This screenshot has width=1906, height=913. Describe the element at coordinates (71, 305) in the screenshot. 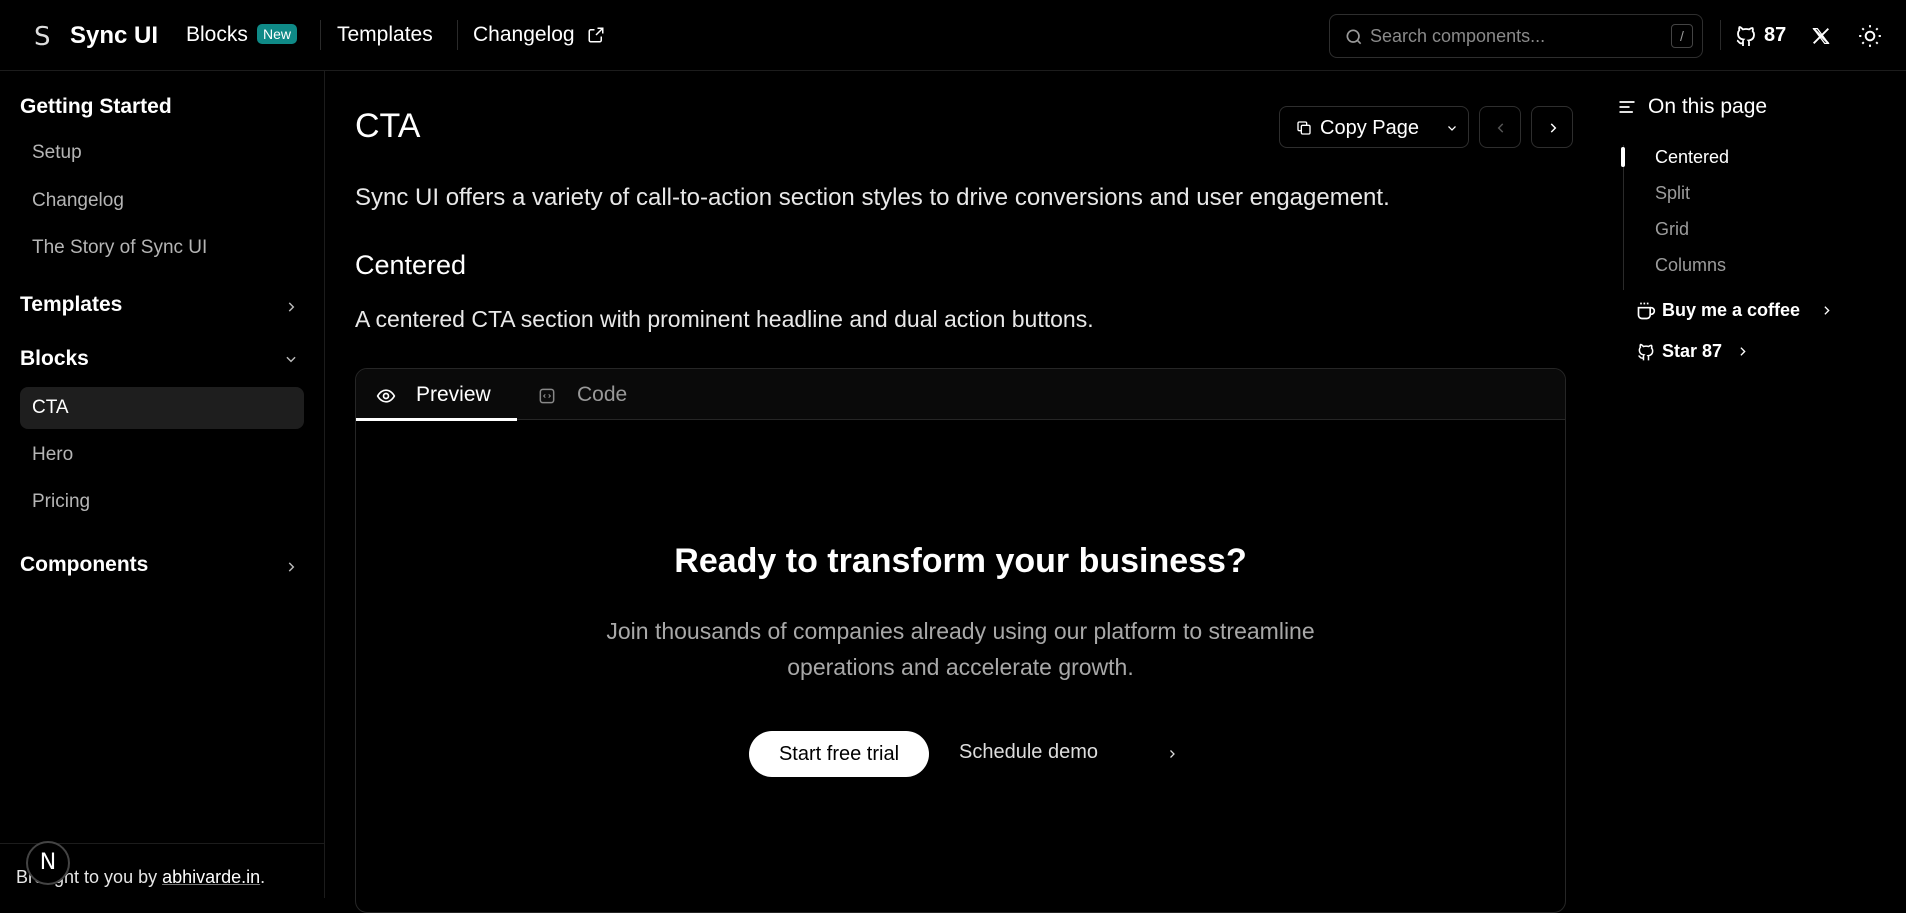

I see `sidebar-section-templates: Templates` at that location.